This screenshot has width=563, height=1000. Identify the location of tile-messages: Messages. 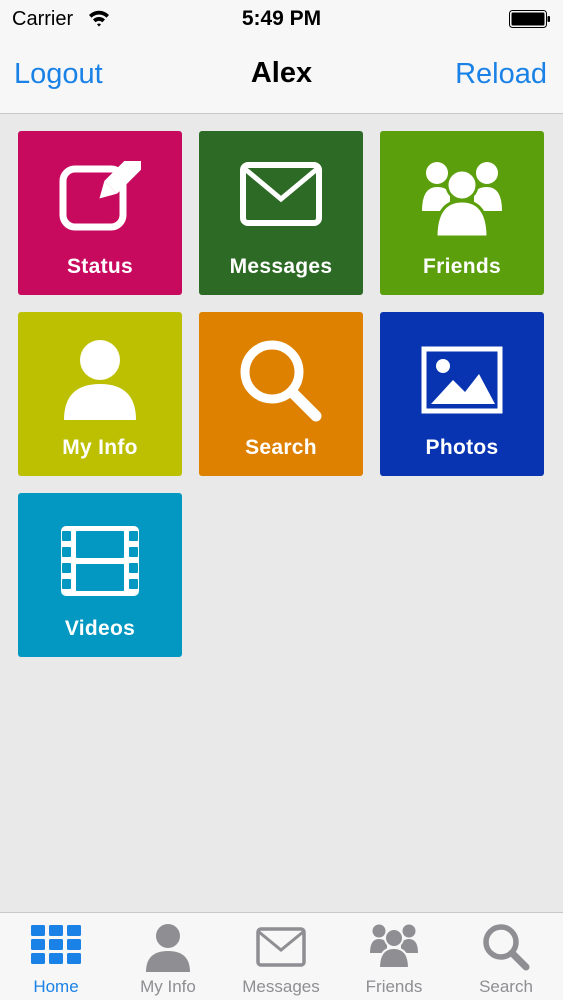
(281, 213).